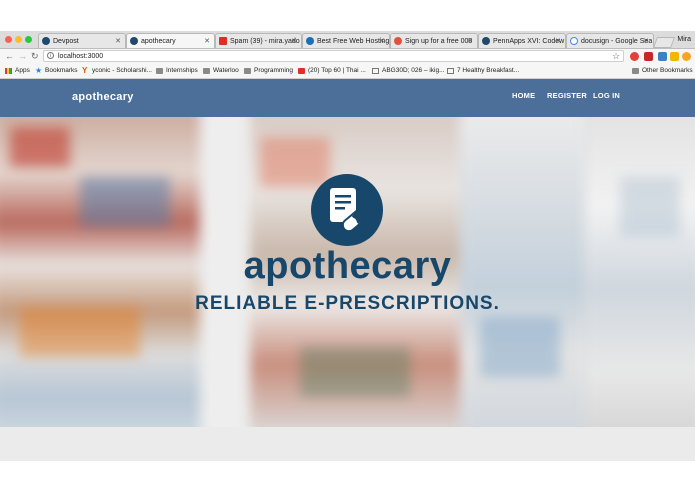 The height and width of the screenshot is (494, 695). I want to click on extension-icon, so click(662, 56).